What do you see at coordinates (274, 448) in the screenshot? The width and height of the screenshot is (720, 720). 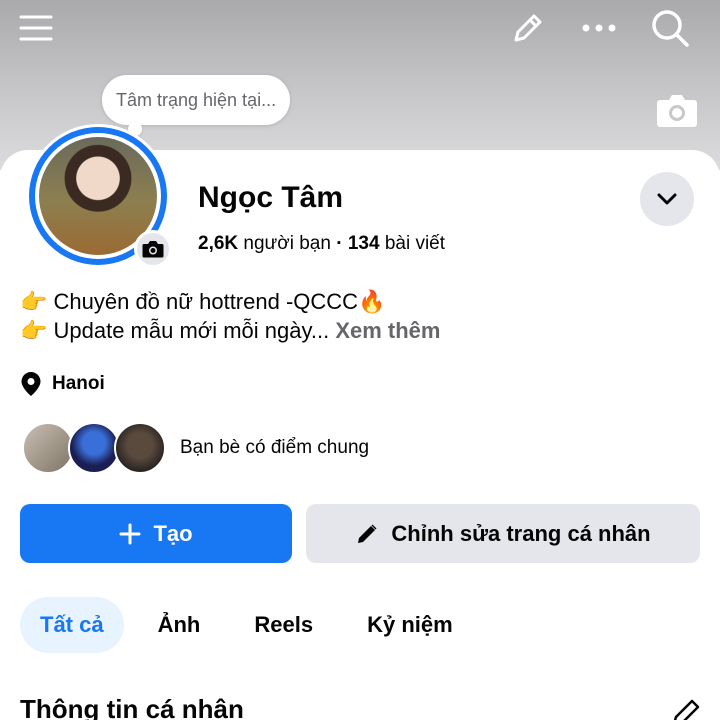 I see `mutual-friends-label: Bạn bè có điểm chung` at bounding box center [274, 448].